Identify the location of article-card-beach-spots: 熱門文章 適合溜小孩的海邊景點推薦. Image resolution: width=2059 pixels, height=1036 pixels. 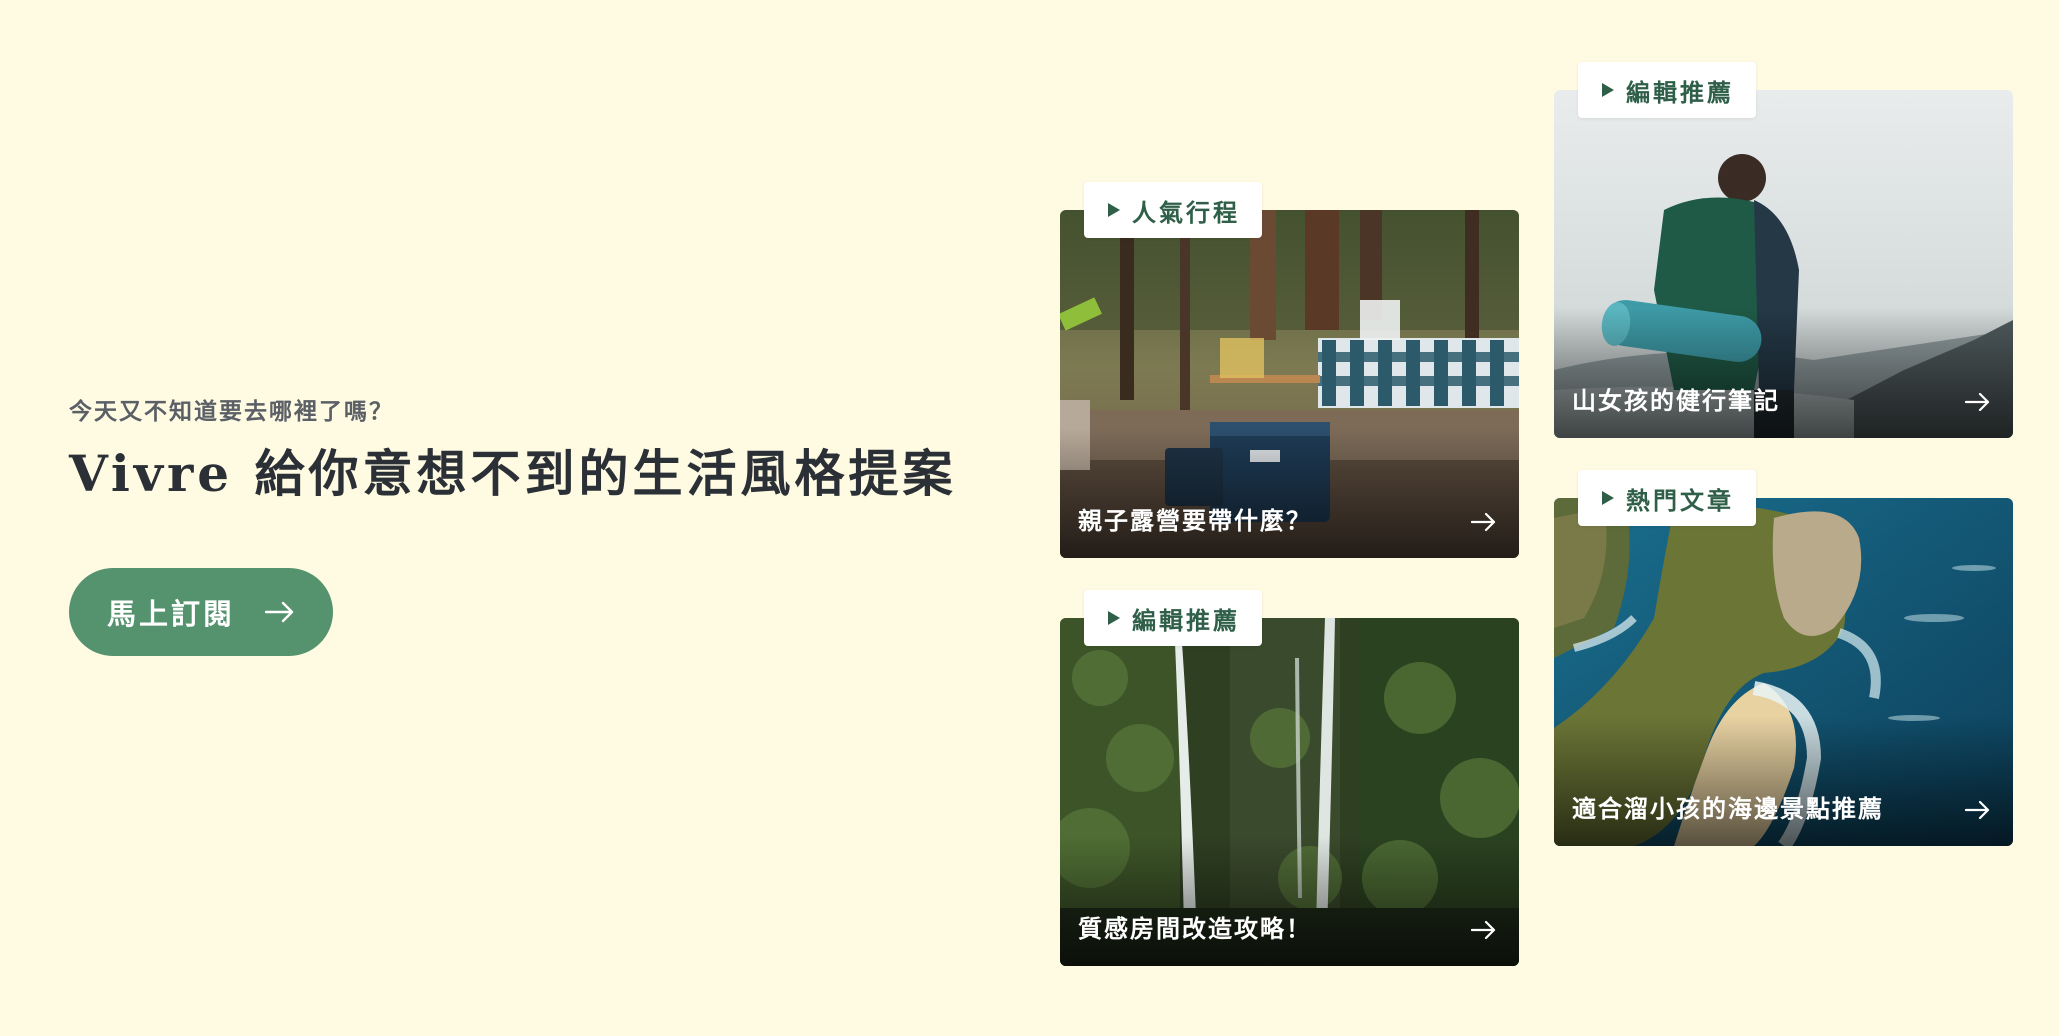
(1783, 658).